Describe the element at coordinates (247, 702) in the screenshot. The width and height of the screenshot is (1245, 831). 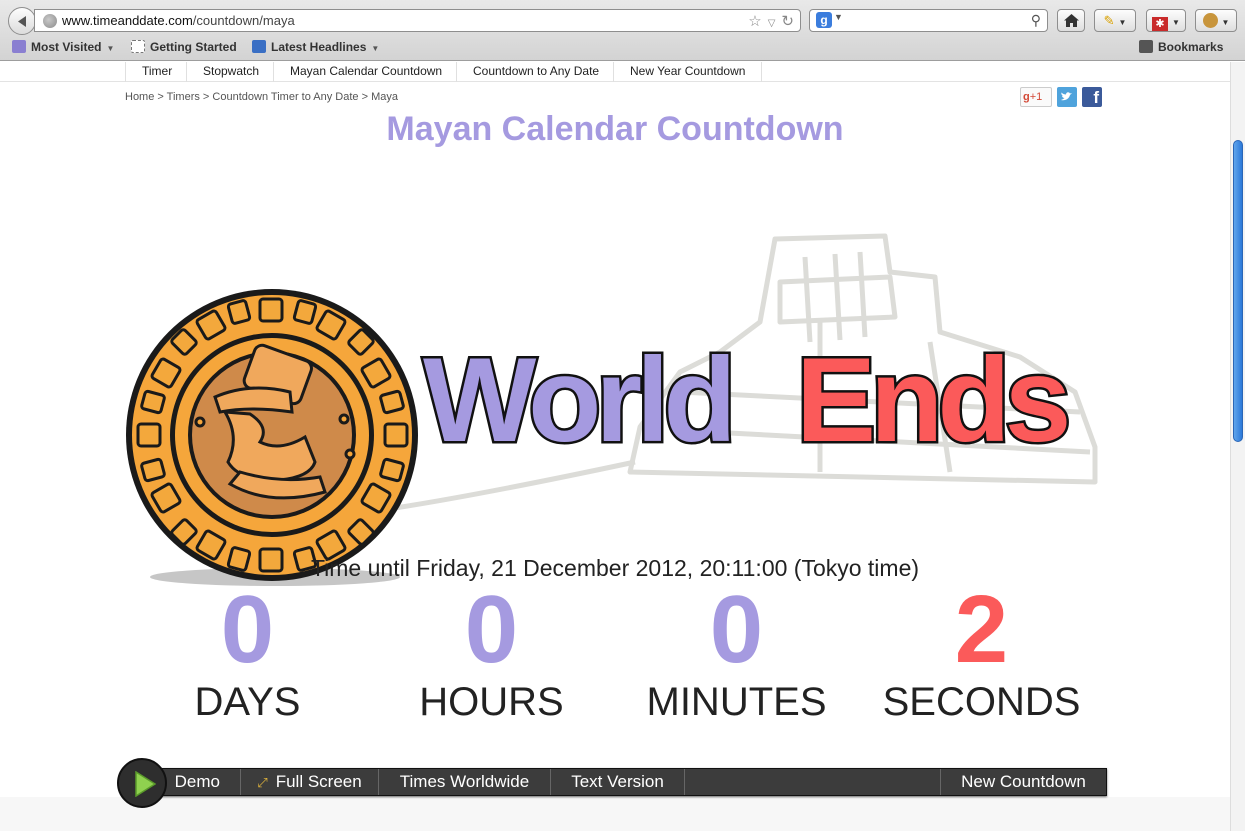
I see `days-label: DAYS` at that location.